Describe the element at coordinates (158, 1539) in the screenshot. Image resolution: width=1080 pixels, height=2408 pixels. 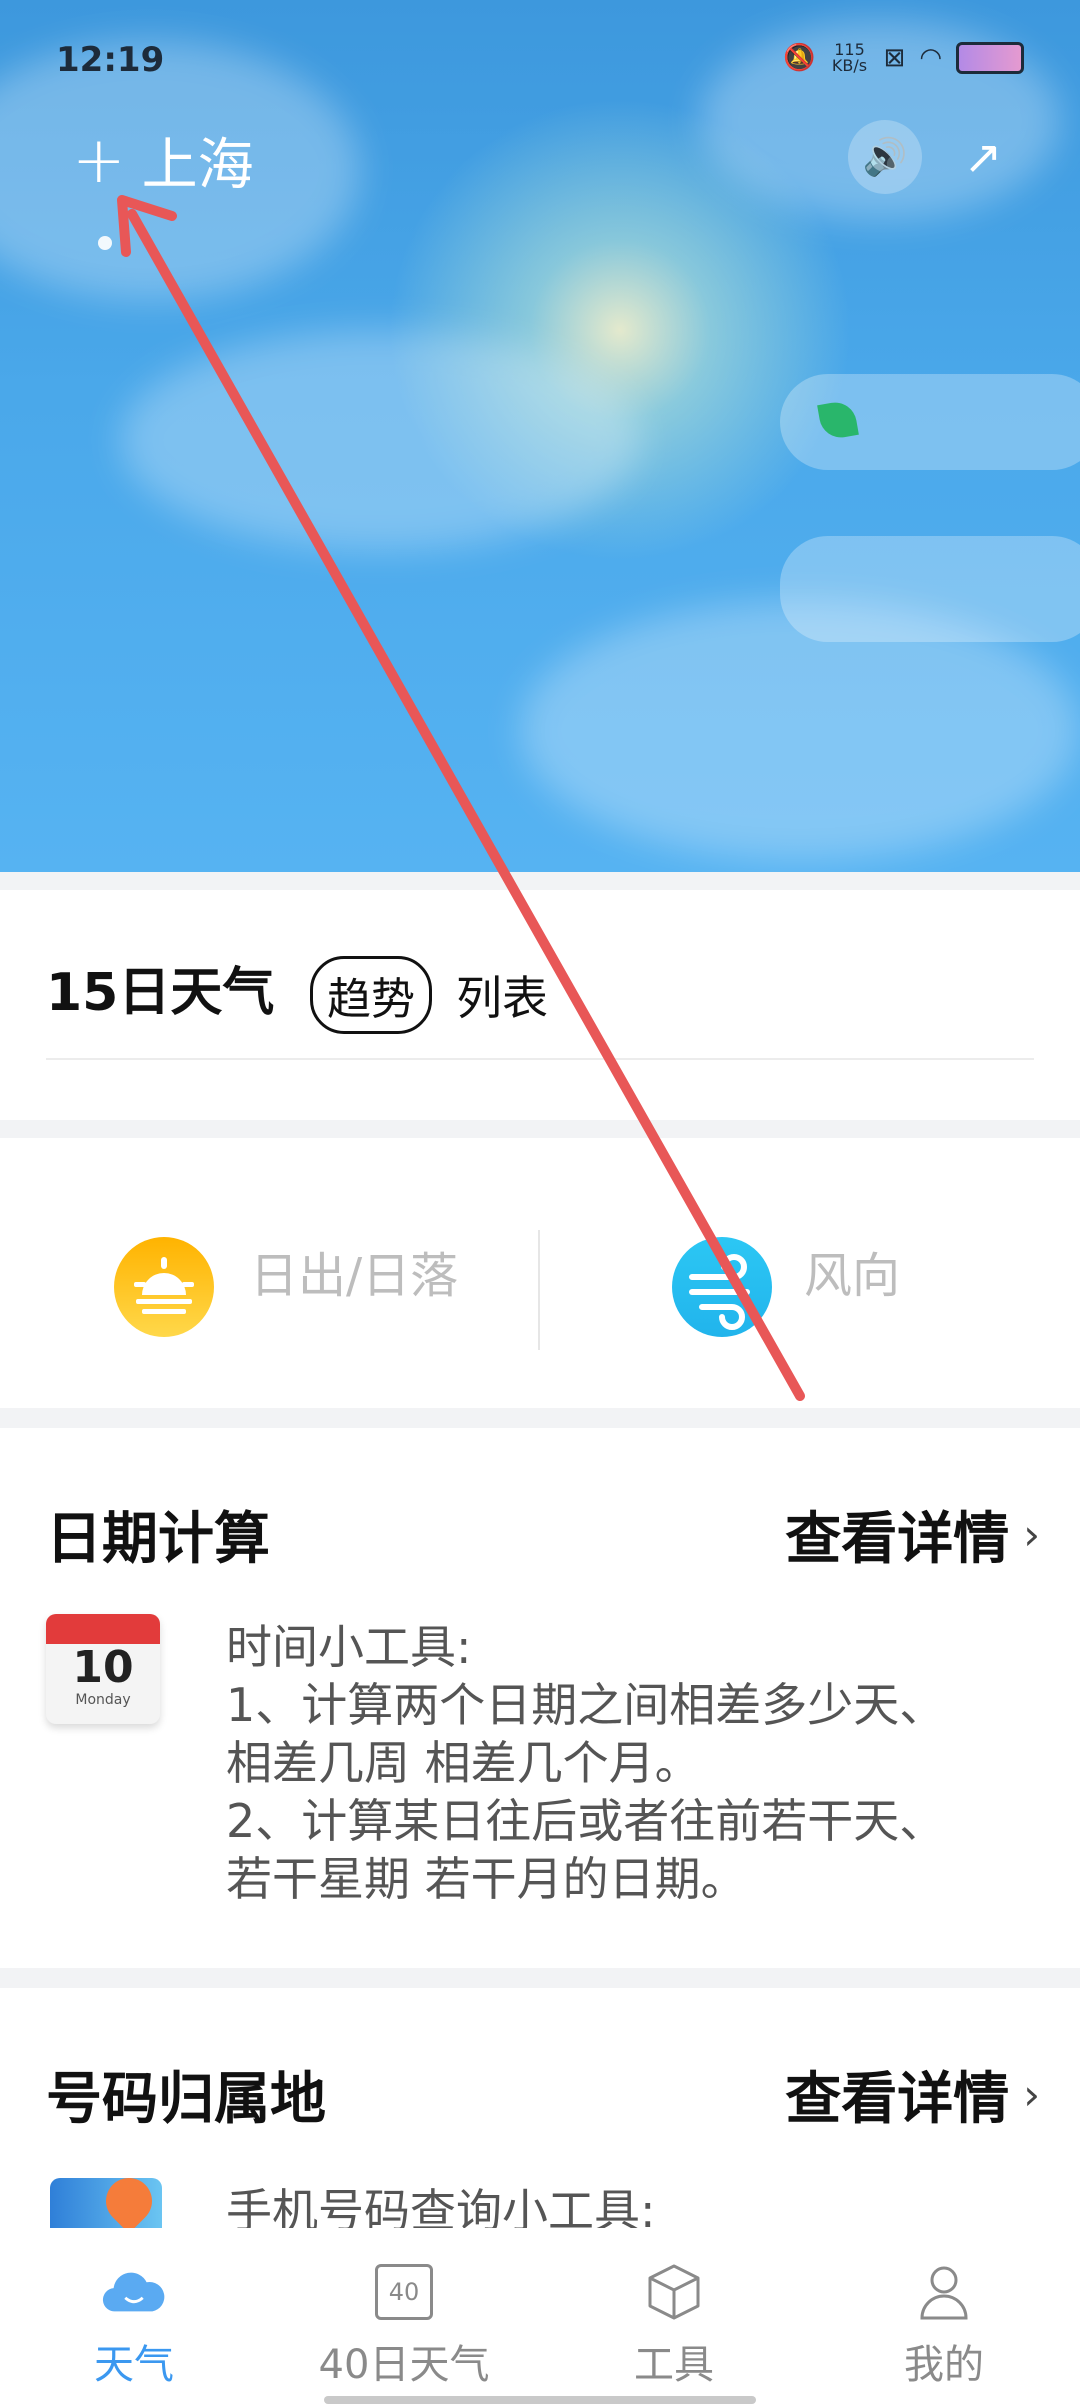
I see `card-title: 日期计算` at that location.